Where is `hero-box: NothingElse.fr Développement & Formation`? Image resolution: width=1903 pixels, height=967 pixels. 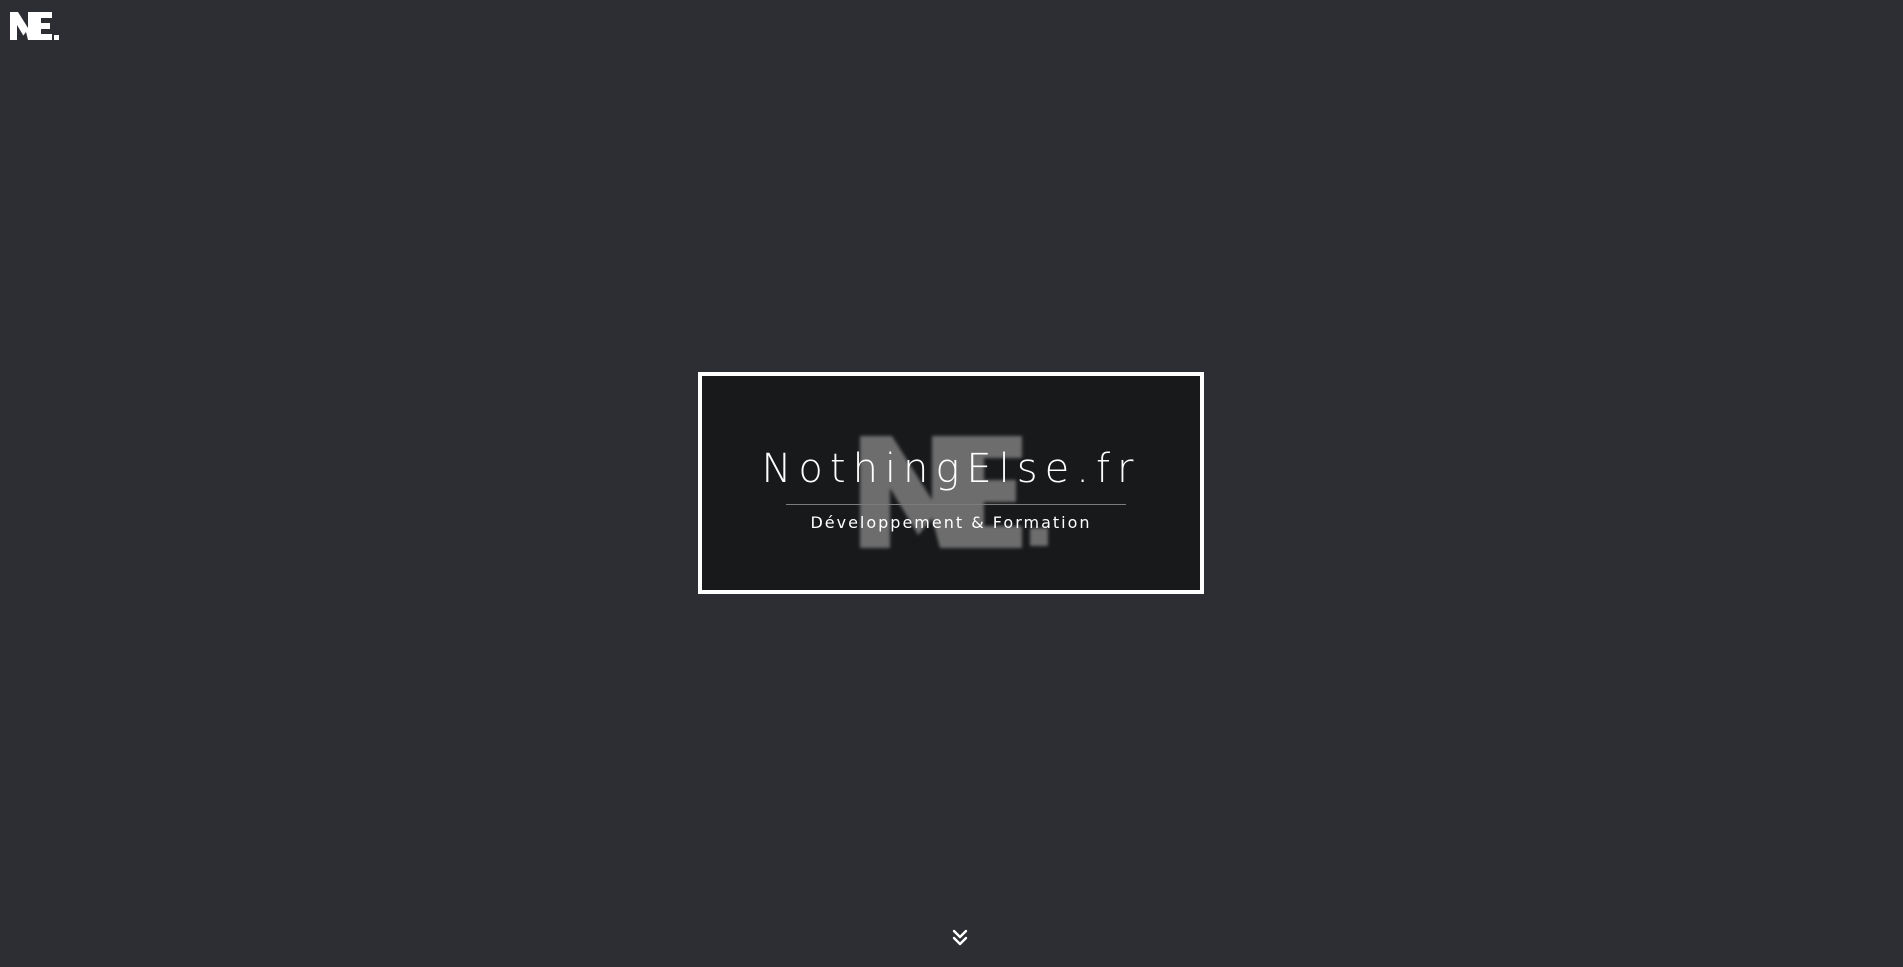 hero-box: NothingElse.fr Développement & Formation is located at coordinates (951, 483).